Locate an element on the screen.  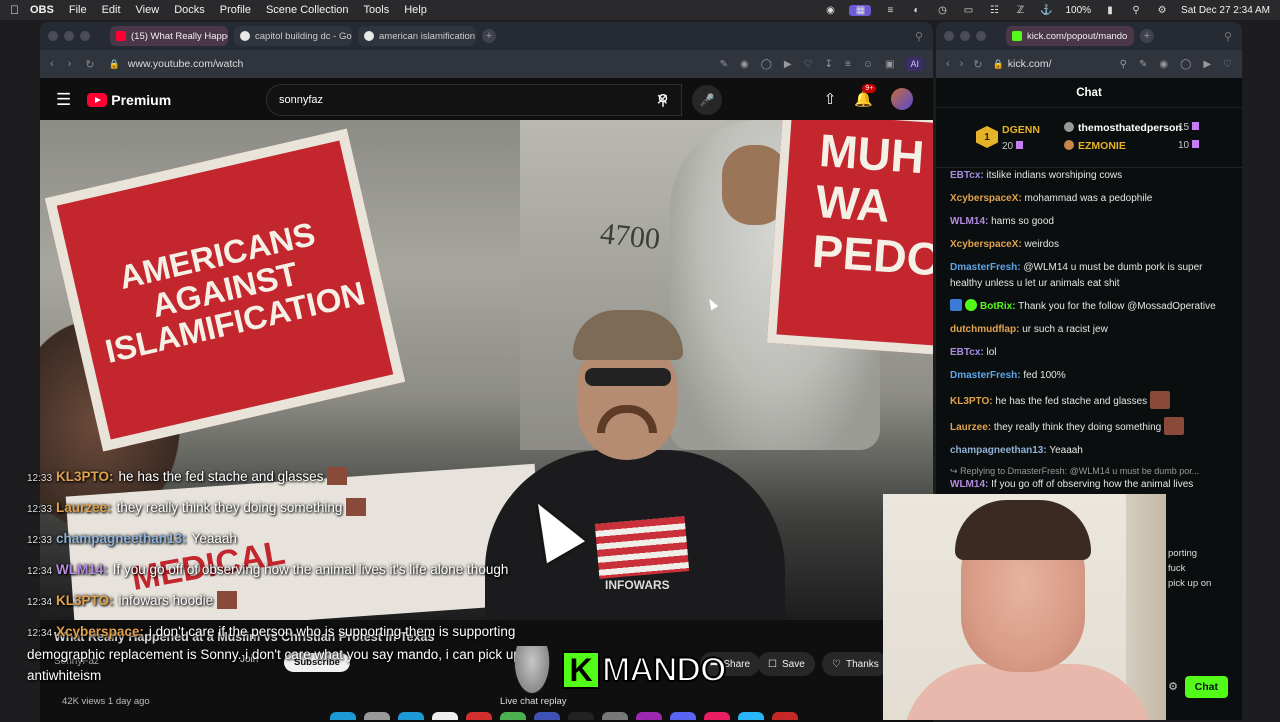
extension-icon: ▣ is located at coordinates (889, 64).